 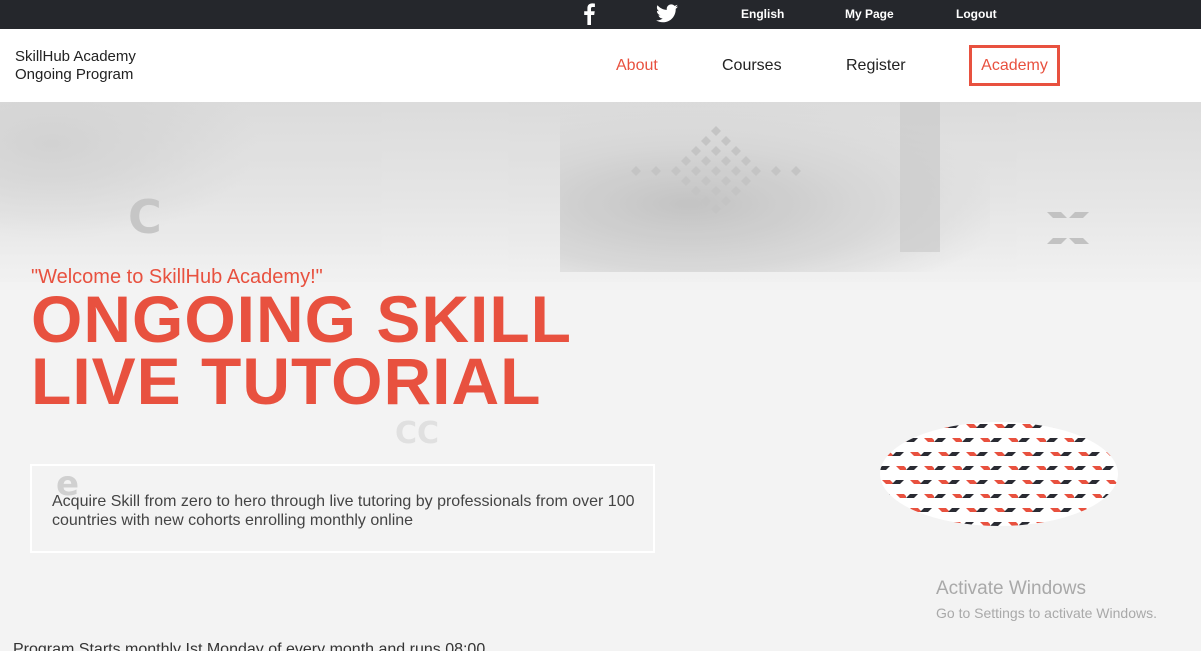 I want to click on decorative-x-mark, so click(x=1068, y=228).